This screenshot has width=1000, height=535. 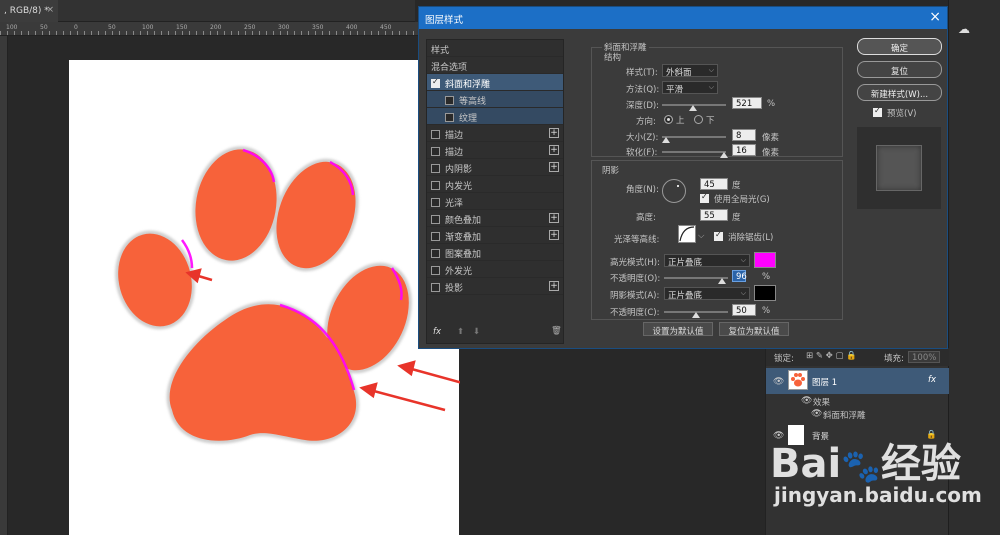 I want to click on lock-icons: ⊞ ✎ ✥ ▢ 🔒, so click(x=831, y=356).